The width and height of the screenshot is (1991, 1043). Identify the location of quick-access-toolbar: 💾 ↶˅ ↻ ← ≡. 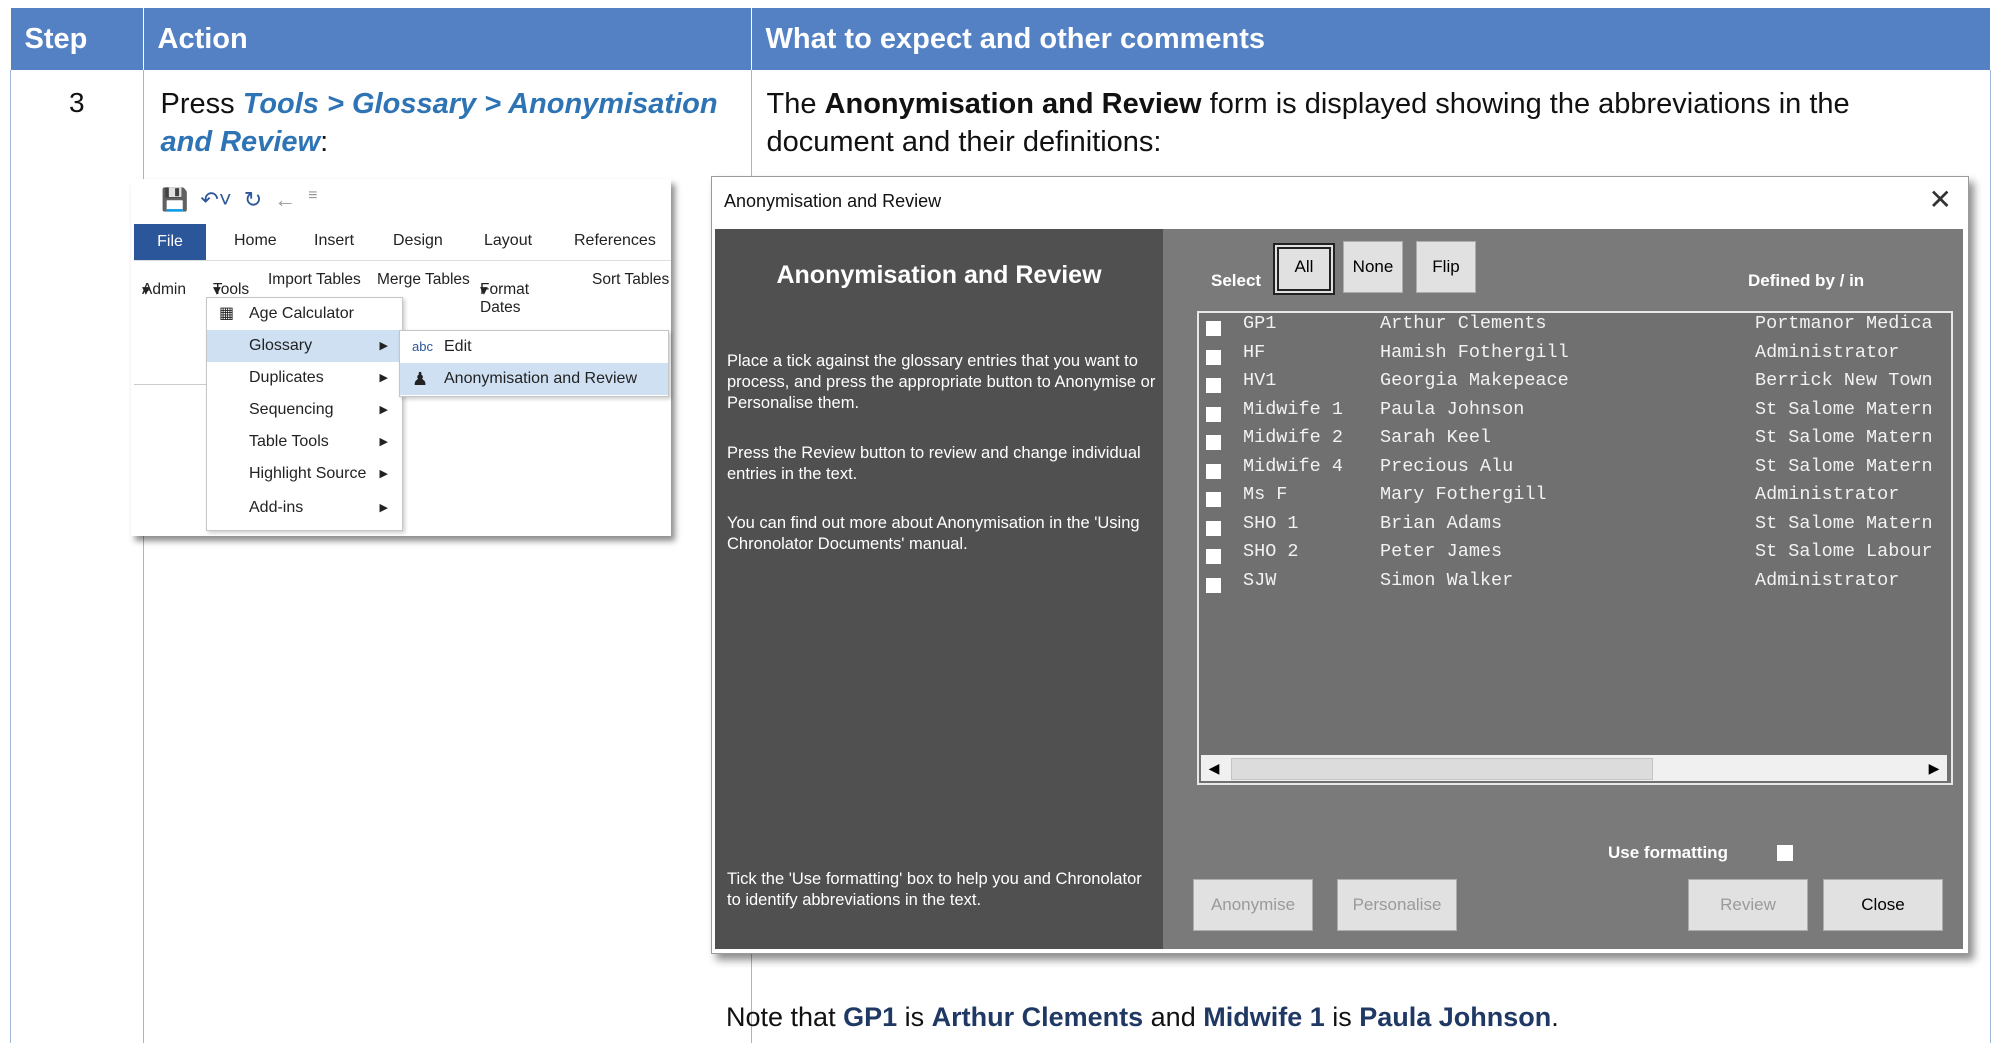
(239, 200).